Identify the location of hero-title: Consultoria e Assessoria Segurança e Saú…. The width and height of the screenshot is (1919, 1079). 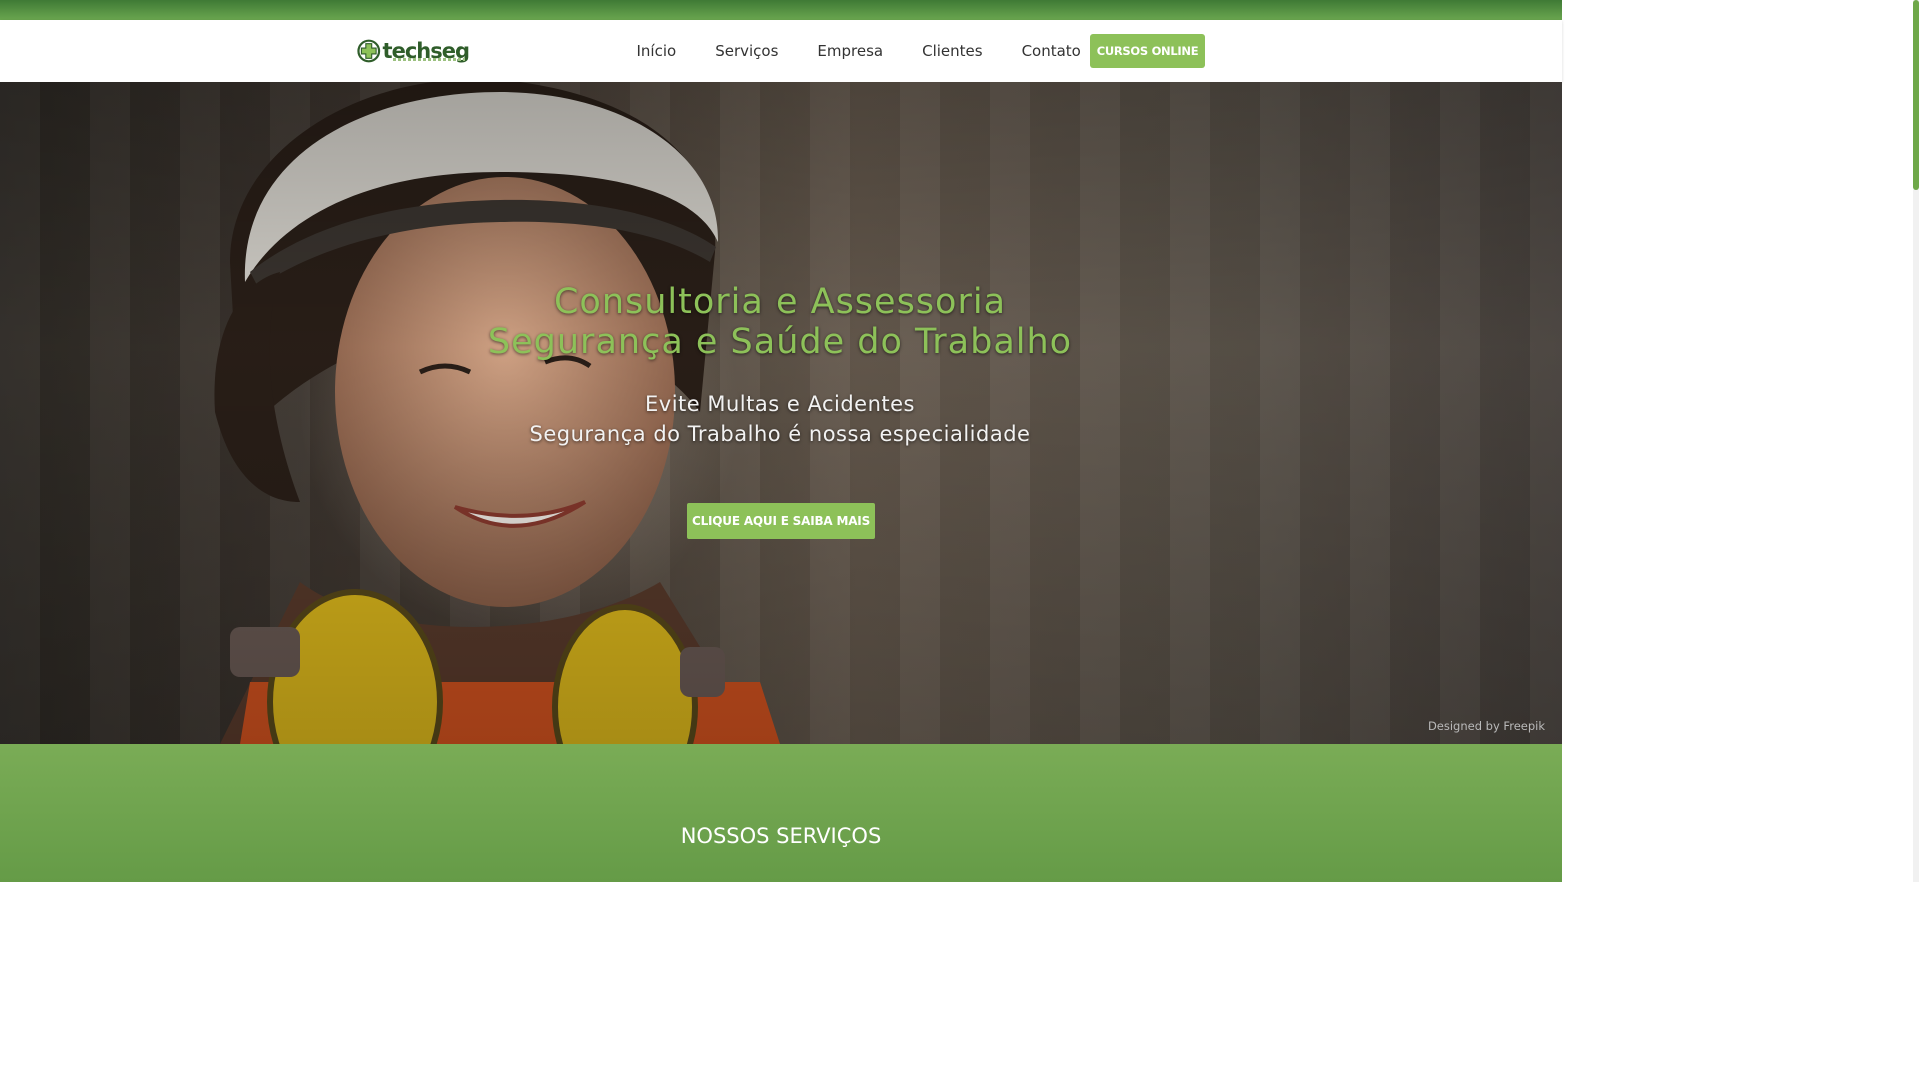
(780, 322).